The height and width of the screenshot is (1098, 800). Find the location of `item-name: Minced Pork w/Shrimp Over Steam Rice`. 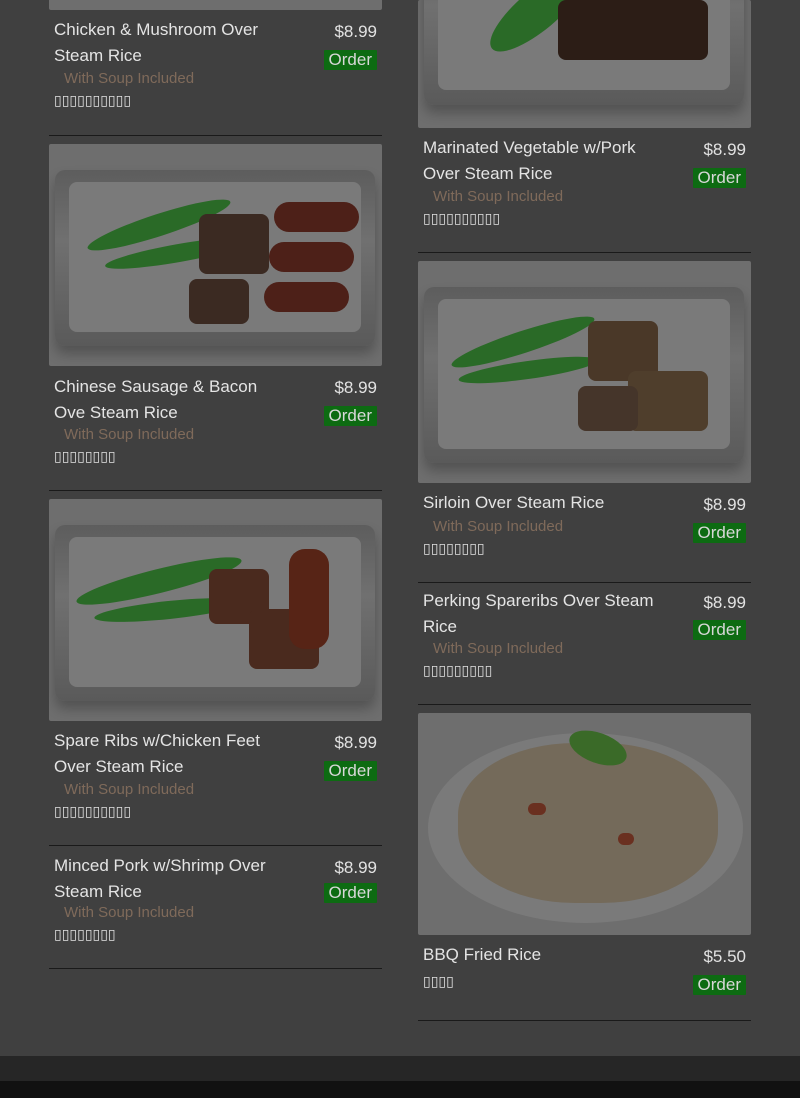

item-name: Minced Pork w/Shrimp Over Steam Rice is located at coordinates (160, 878).